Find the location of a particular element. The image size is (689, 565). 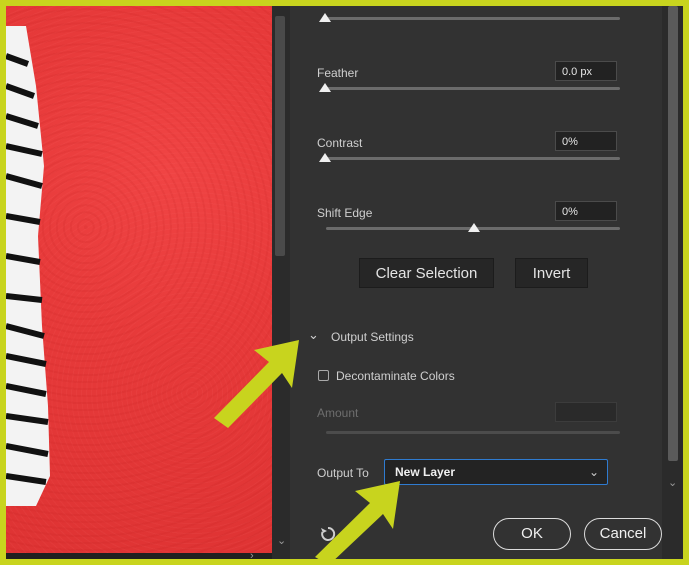

feather-value-field: 0.0 px is located at coordinates (586, 71).